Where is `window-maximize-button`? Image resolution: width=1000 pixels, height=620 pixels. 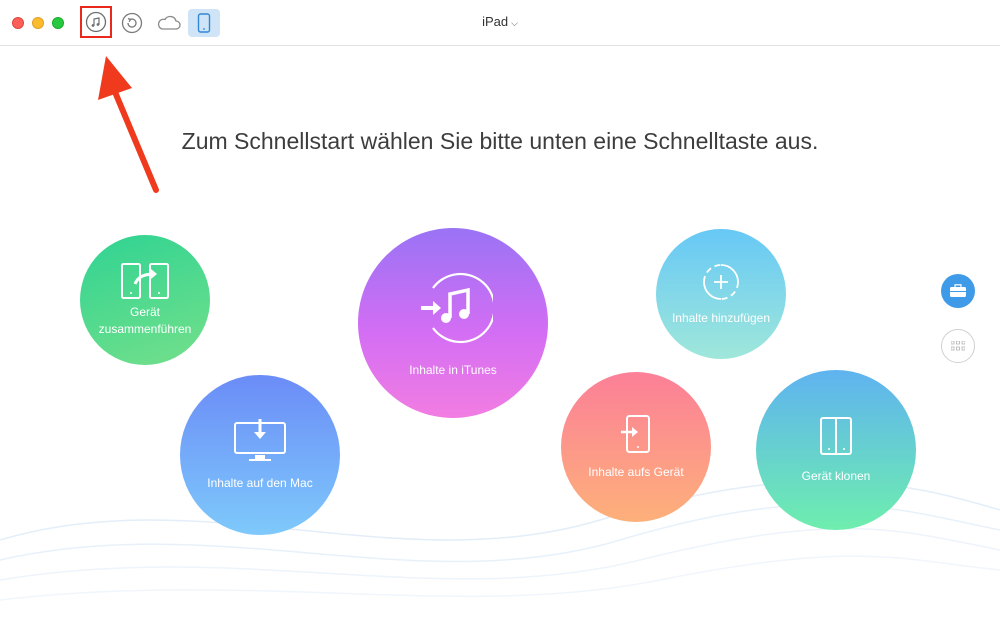 window-maximize-button is located at coordinates (58, 23).